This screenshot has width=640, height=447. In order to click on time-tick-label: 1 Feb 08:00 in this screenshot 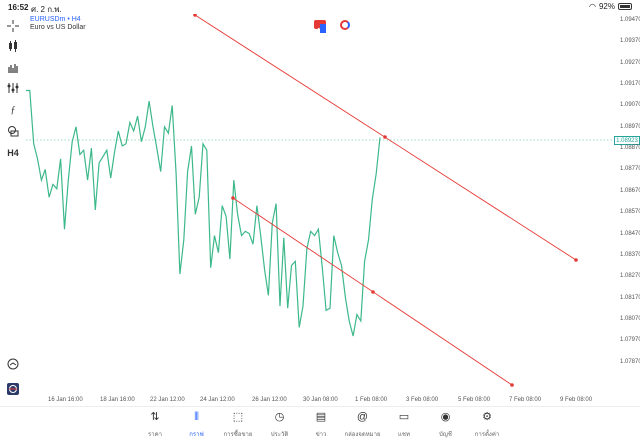, I will do `click(371, 400)`.